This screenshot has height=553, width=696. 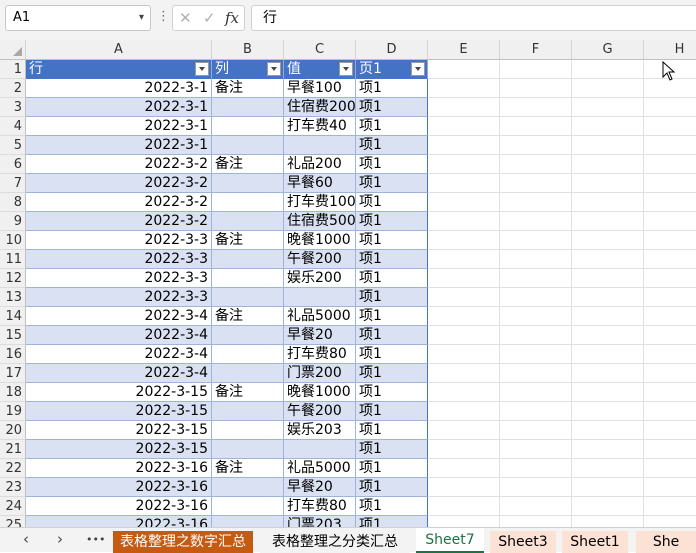 What do you see at coordinates (320, 373) in the screenshot?
I see `table-cell: 门票200` at bounding box center [320, 373].